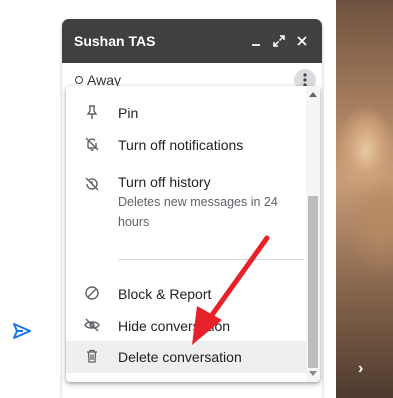  I want to click on chat-title: Sushan TAS, so click(115, 41).